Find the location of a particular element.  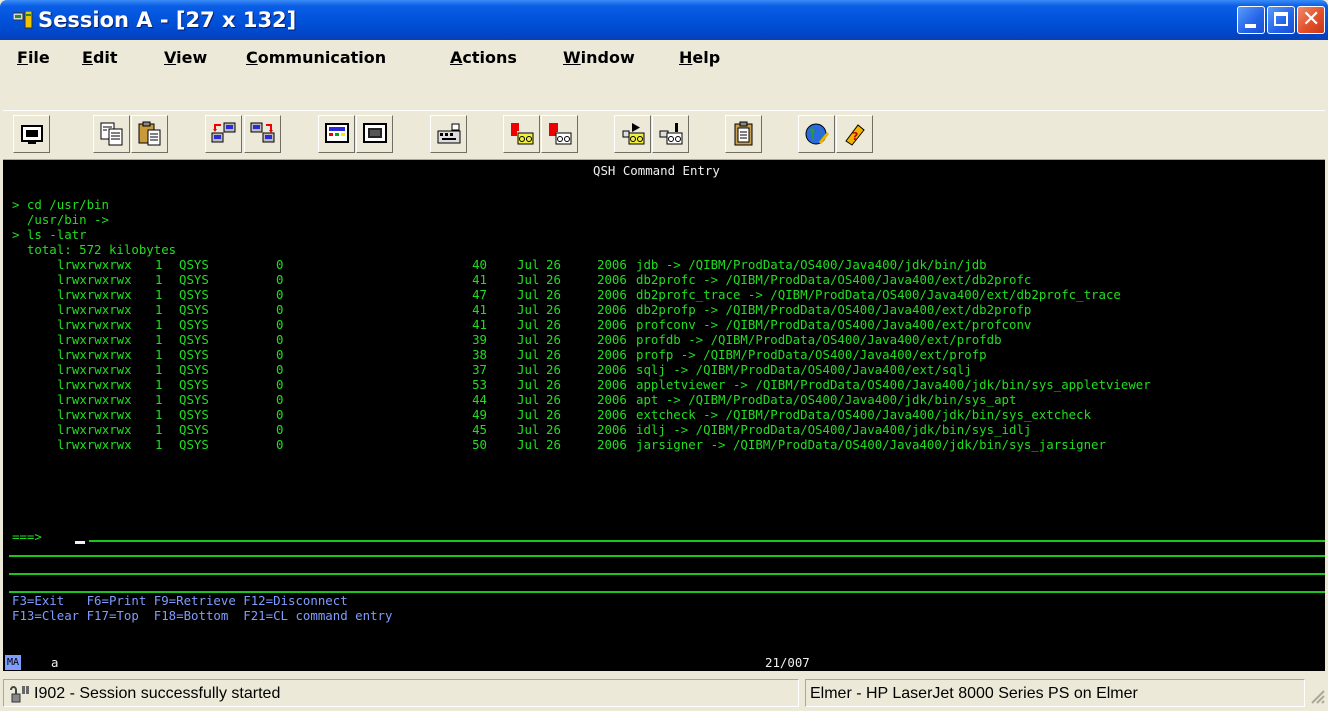

play-macro-icon is located at coordinates (633, 134).